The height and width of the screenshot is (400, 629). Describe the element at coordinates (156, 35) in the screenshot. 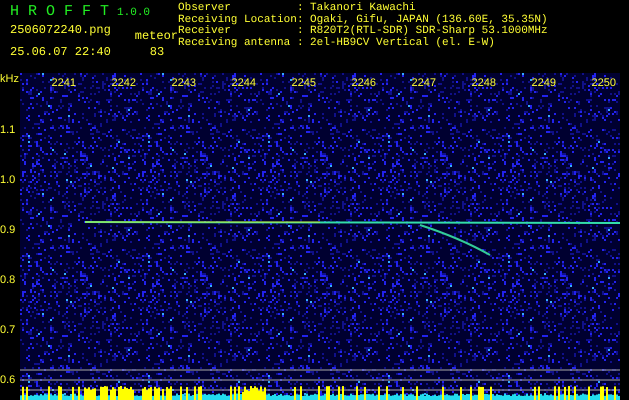

I see `meteor-label: meteor` at that location.